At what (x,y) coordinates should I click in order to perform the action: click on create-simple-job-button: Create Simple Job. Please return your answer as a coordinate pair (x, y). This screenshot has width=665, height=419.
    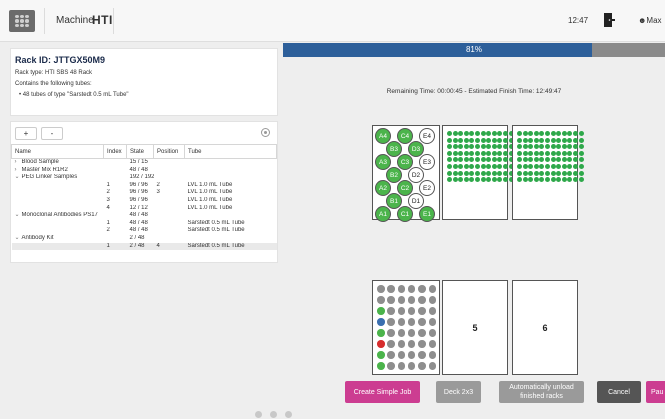
    Looking at the image, I should click on (382, 392).